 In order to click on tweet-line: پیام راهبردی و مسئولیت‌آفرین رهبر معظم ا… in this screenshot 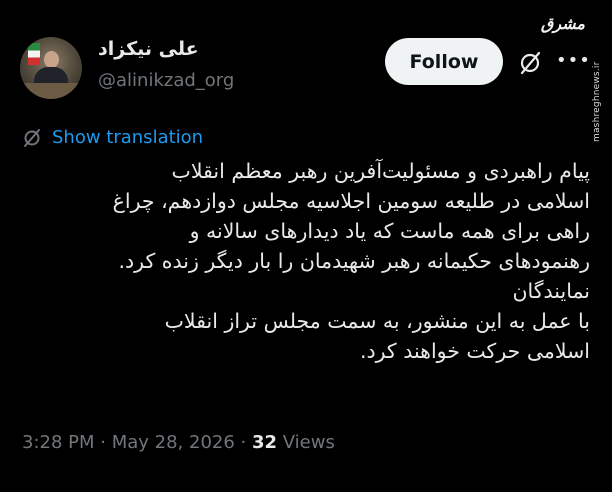, I will do `click(380, 171)`.